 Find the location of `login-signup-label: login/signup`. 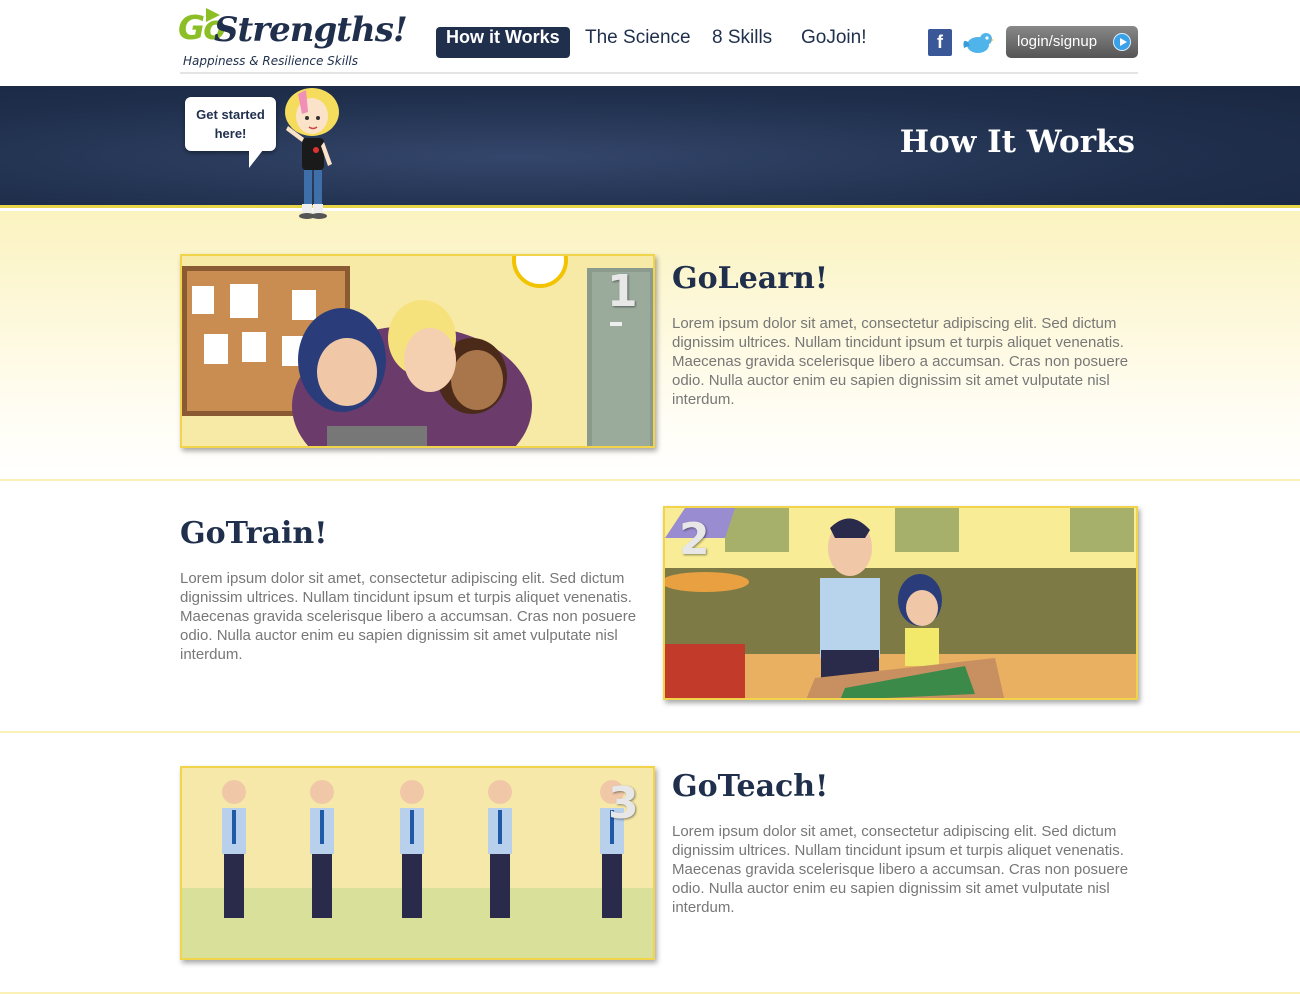

login-signup-label: login/signup is located at coordinates (1057, 41).